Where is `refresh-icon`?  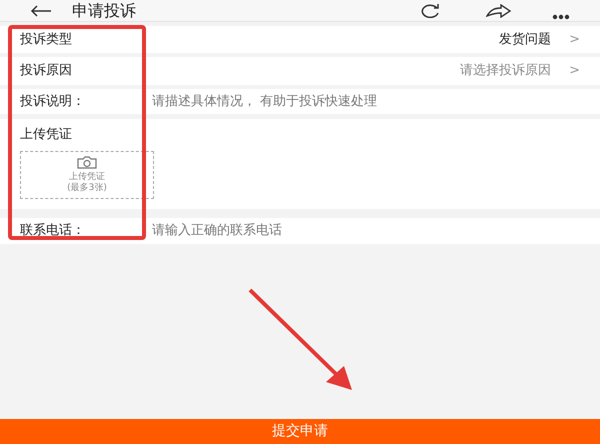 refresh-icon is located at coordinates (430, 11).